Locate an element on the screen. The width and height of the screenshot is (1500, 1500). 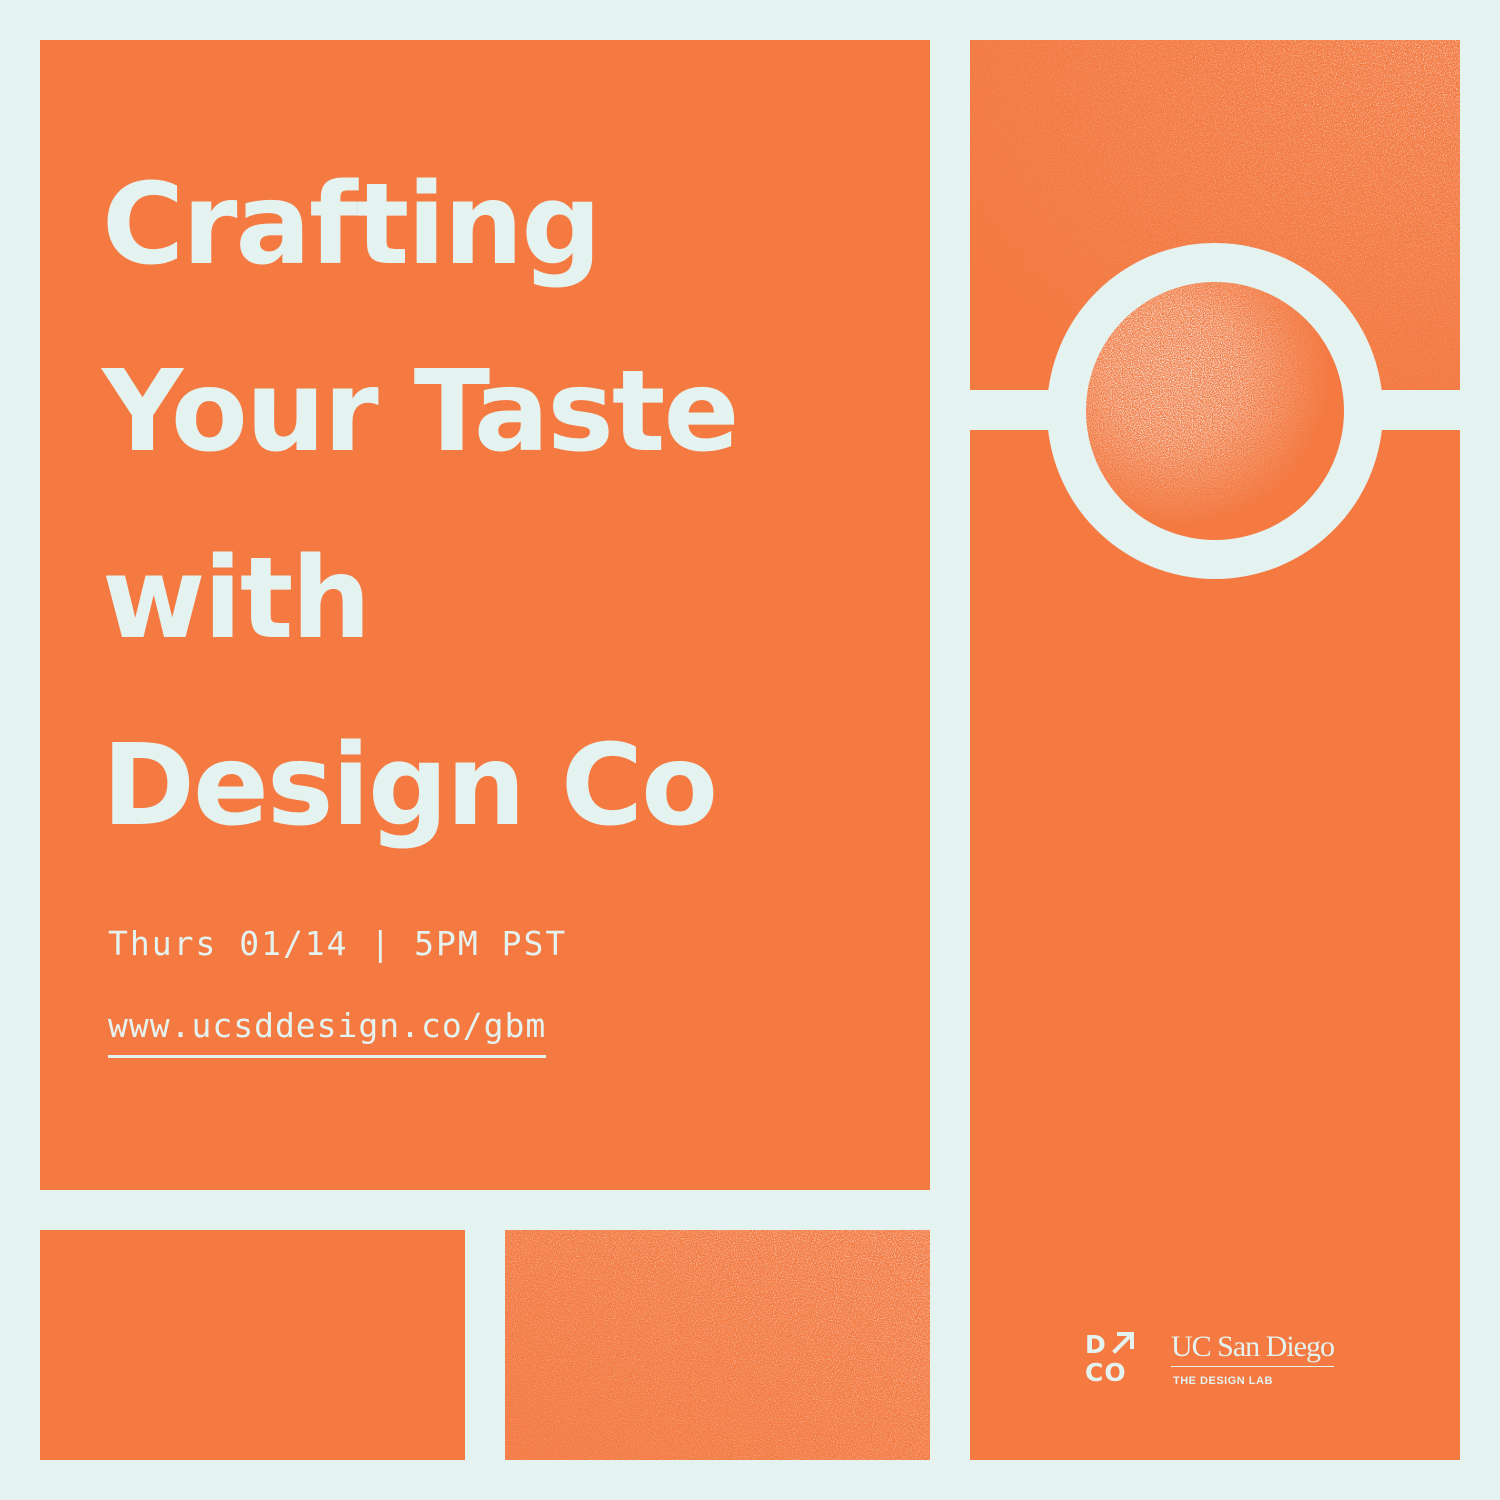
orb-ring-graphic is located at coordinates (1215, 411).